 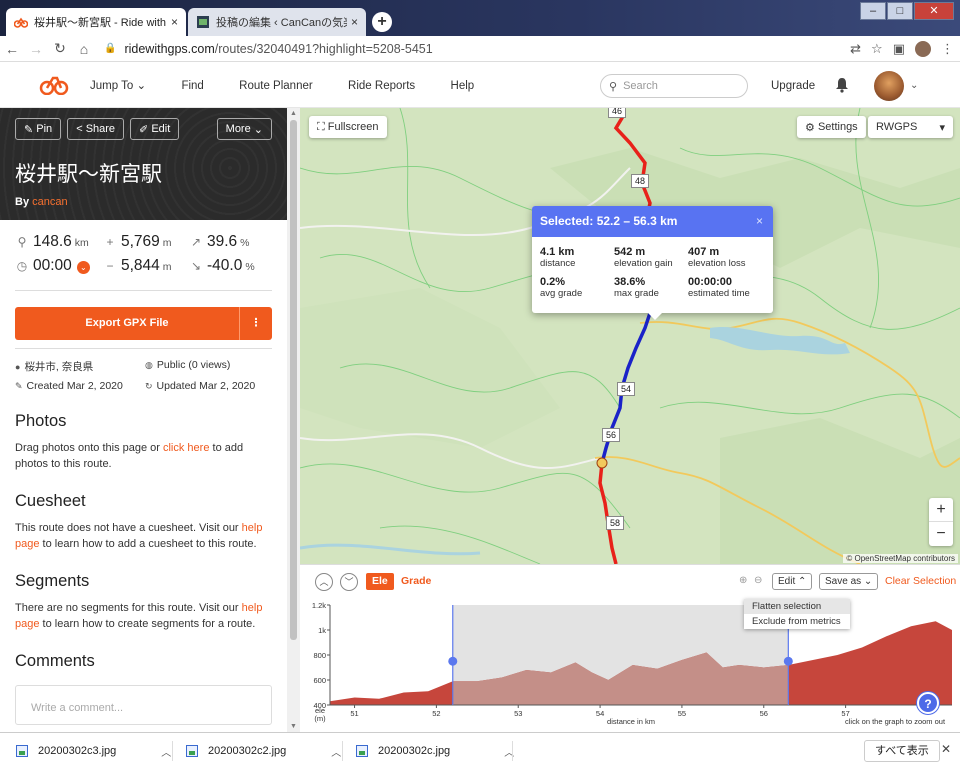 What do you see at coordinates (155, 129) in the screenshot?
I see `edit-button: ✐ Edit` at bounding box center [155, 129].